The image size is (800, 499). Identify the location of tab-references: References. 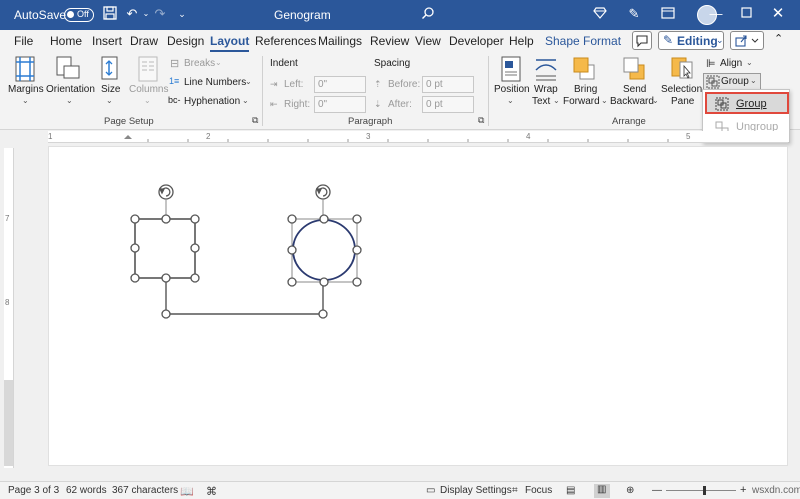
(285, 41).